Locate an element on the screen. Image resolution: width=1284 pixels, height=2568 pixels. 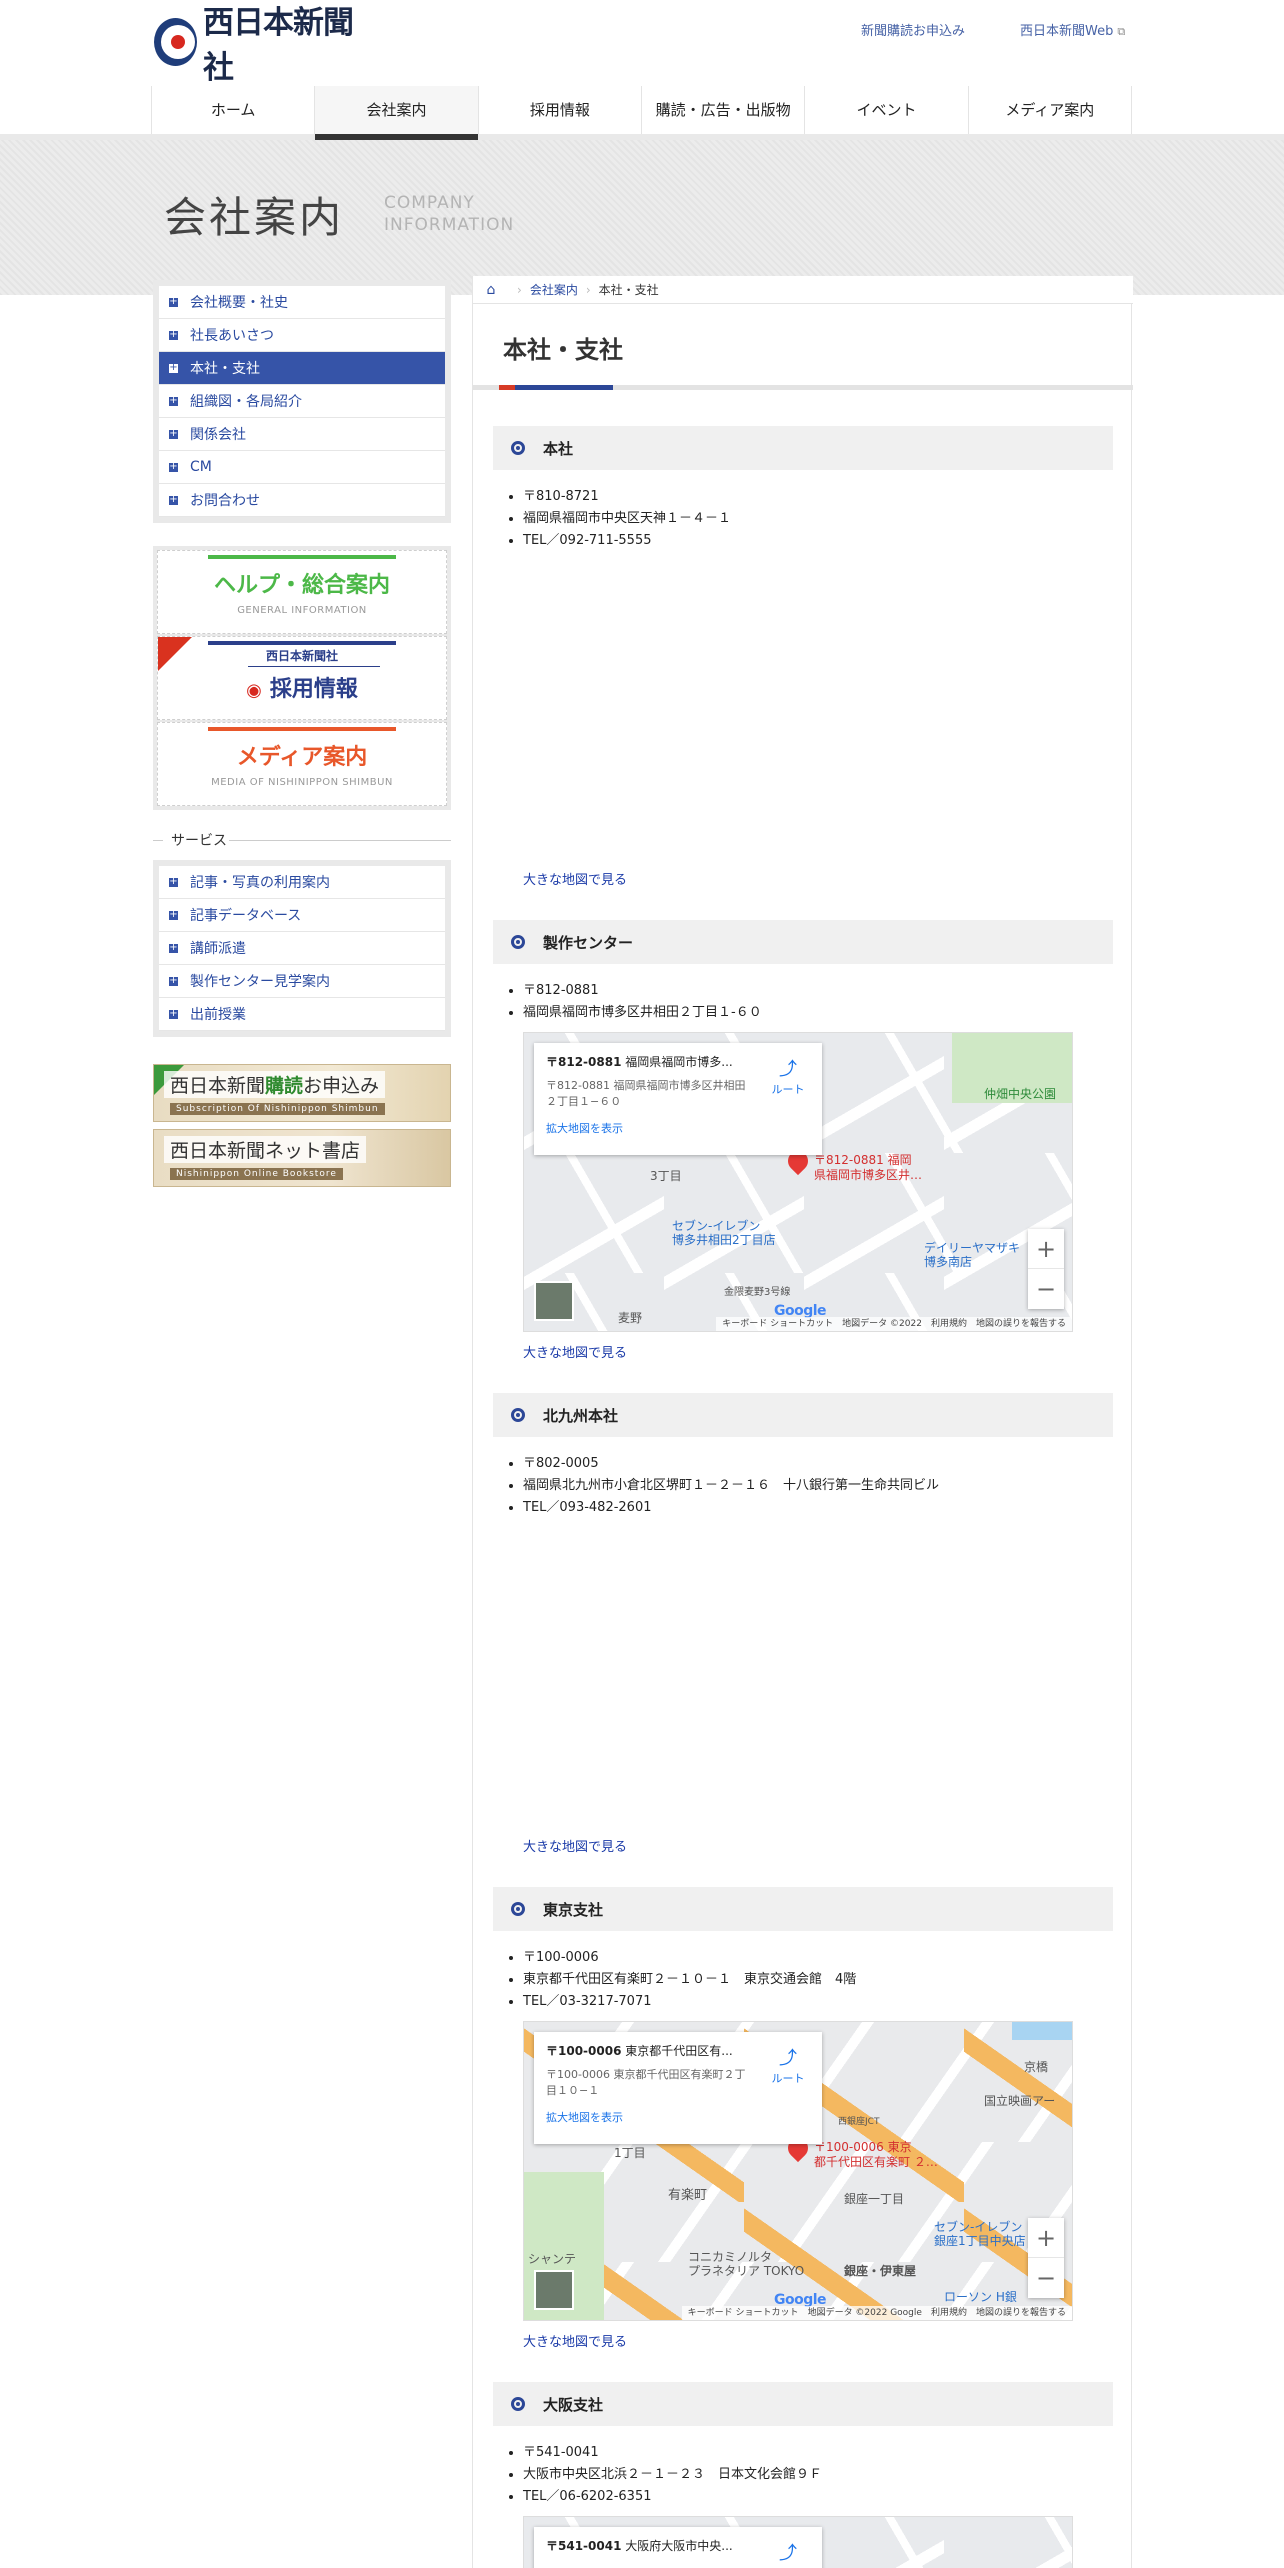
address-line: 〒810-8721 is located at coordinates (627, 497).